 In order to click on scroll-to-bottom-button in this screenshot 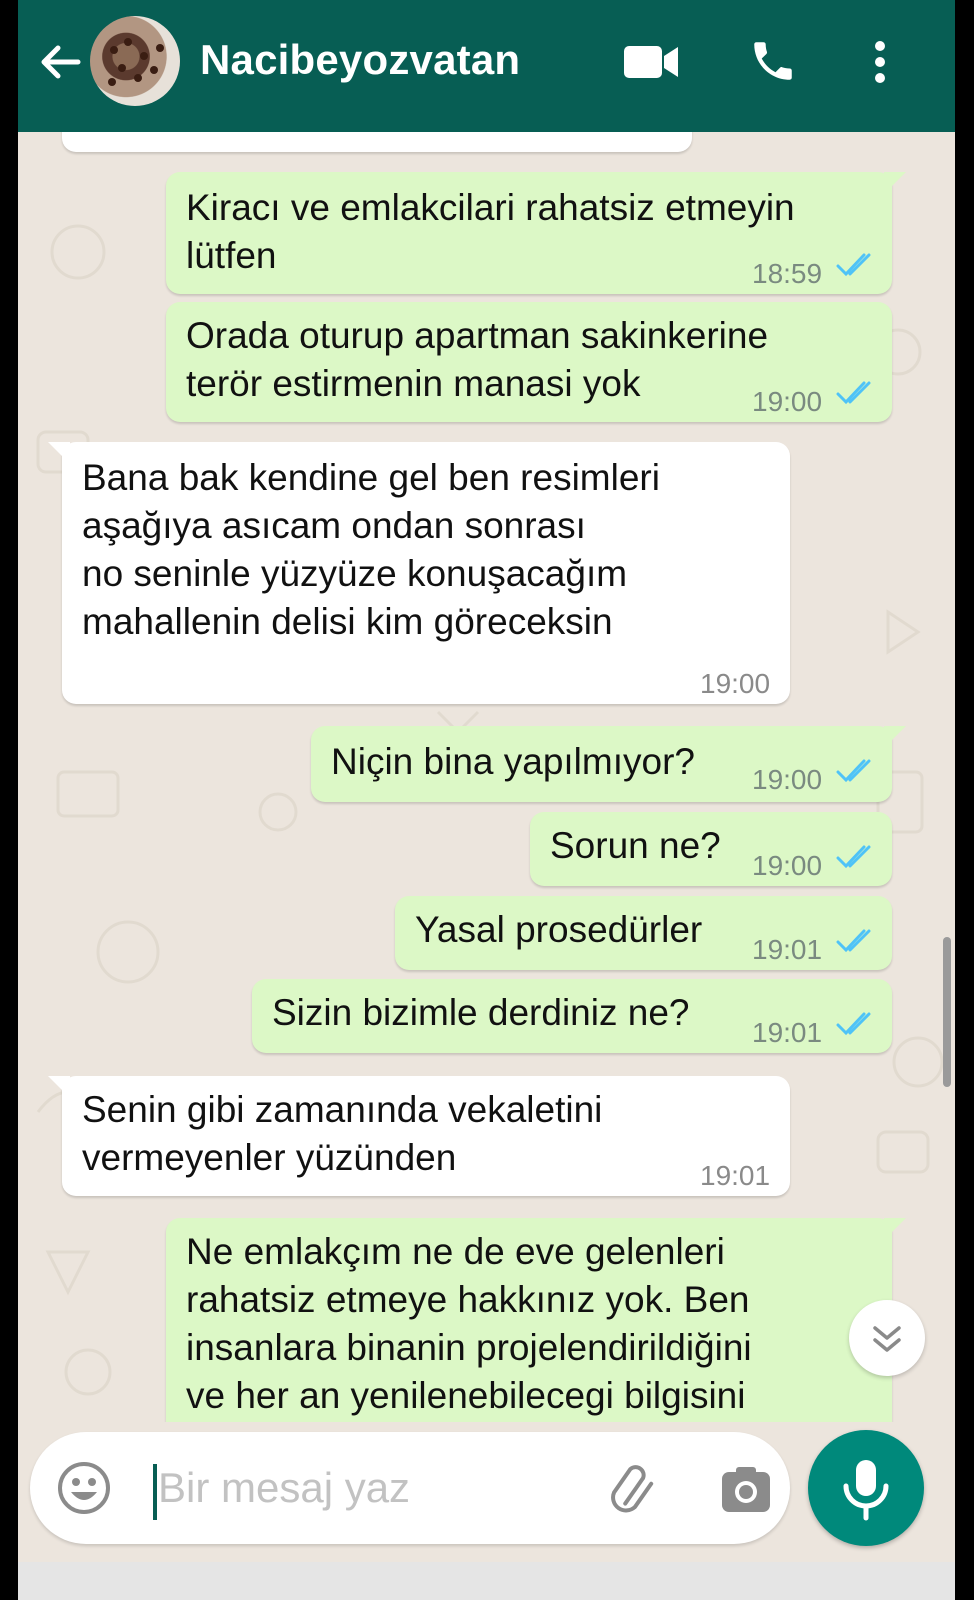, I will do `click(887, 1338)`.